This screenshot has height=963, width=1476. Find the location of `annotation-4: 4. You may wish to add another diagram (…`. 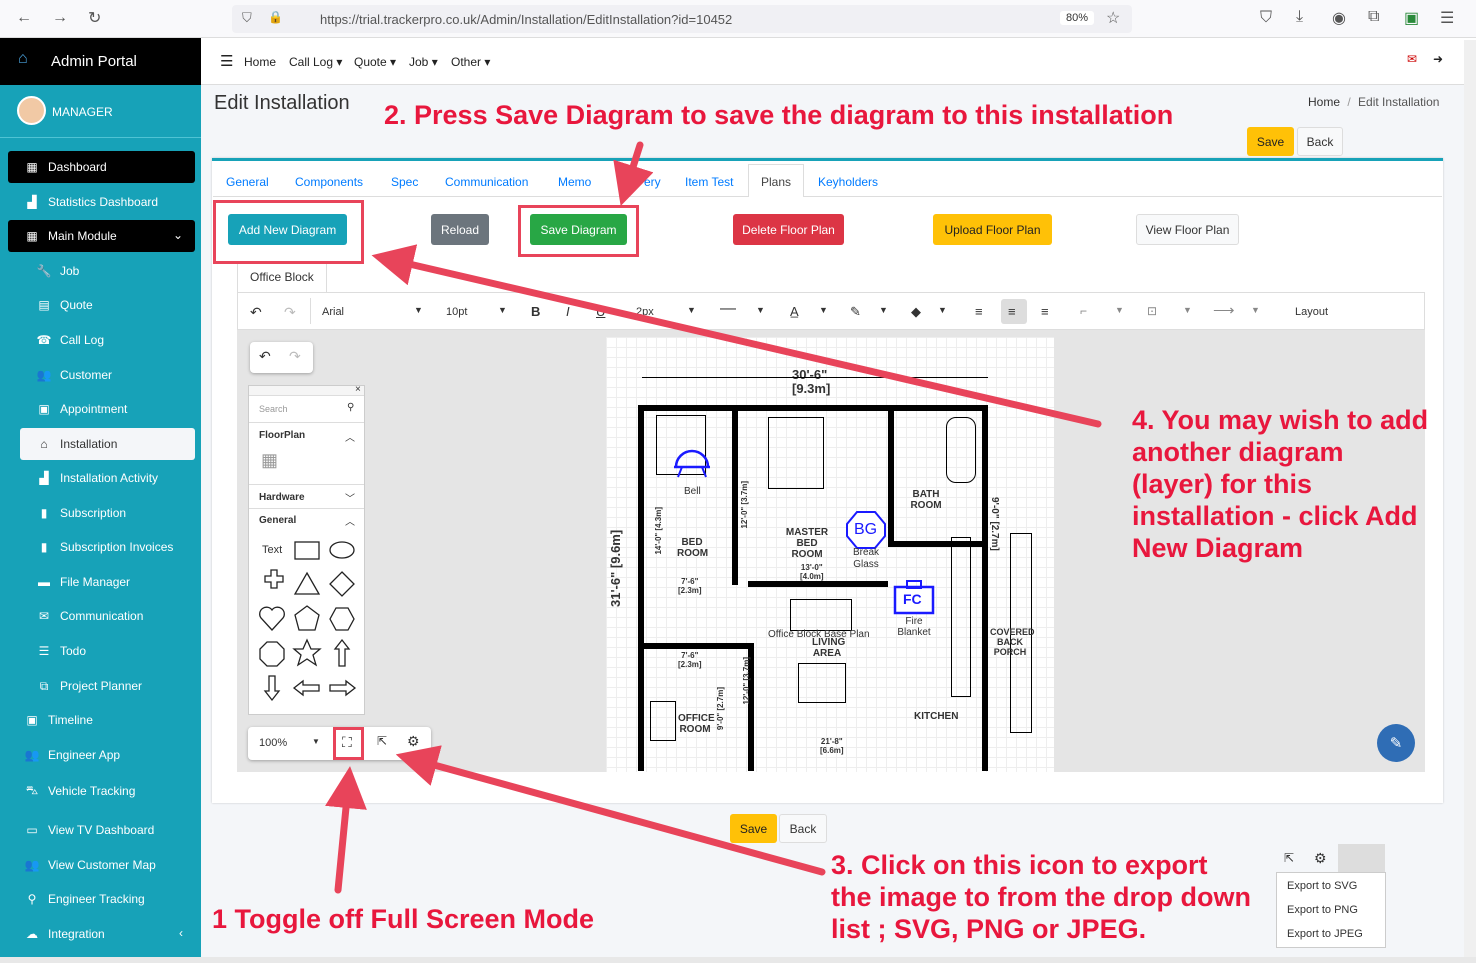

annotation-4: 4. You may wish to add another diagram (… is located at coordinates (1280, 484).